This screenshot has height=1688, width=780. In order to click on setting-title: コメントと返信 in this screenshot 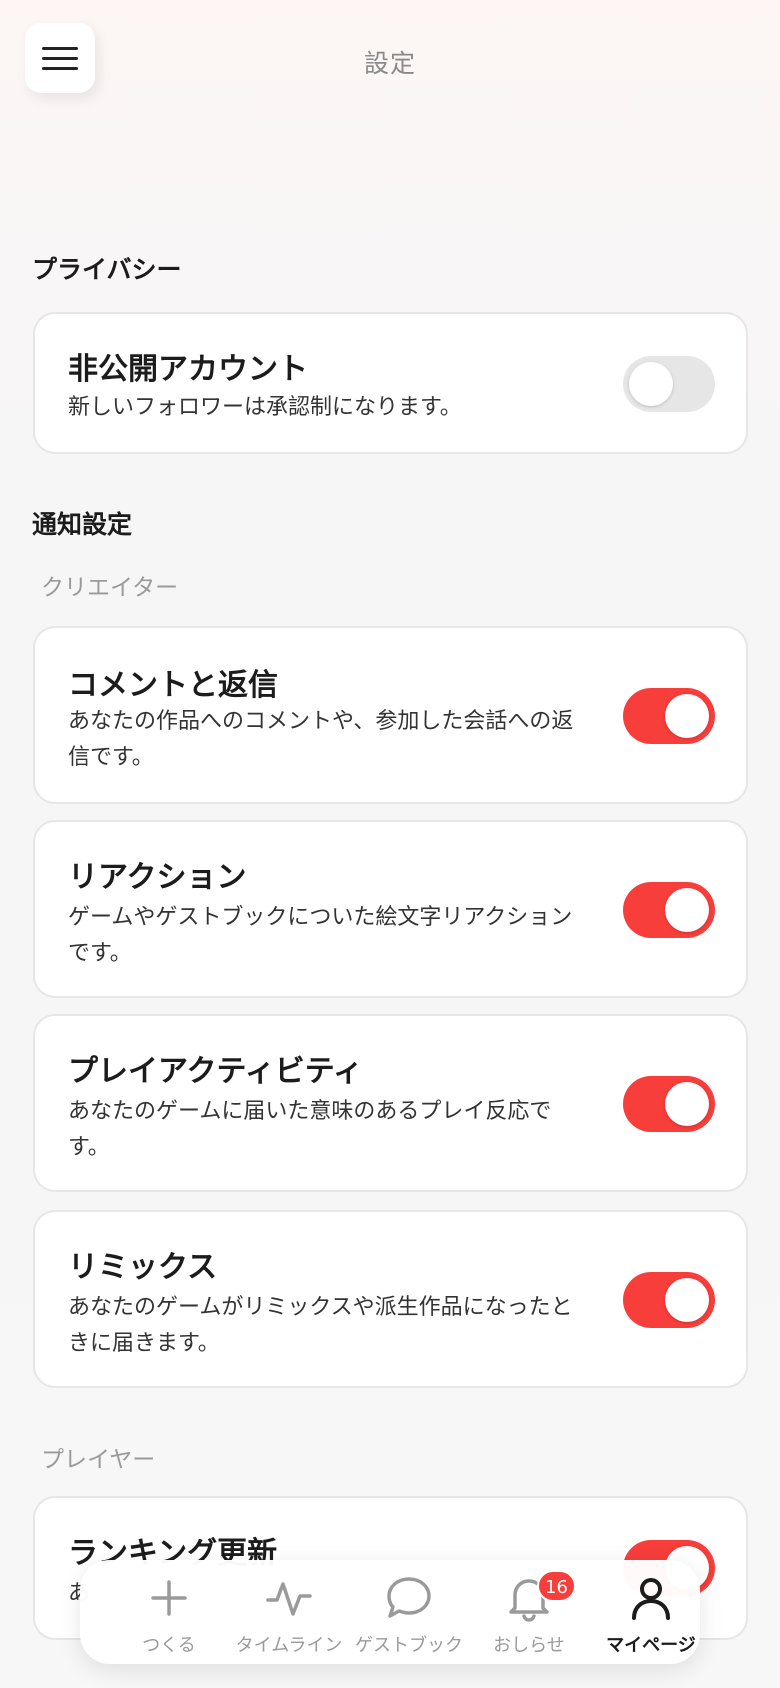, I will do `click(173, 685)`.